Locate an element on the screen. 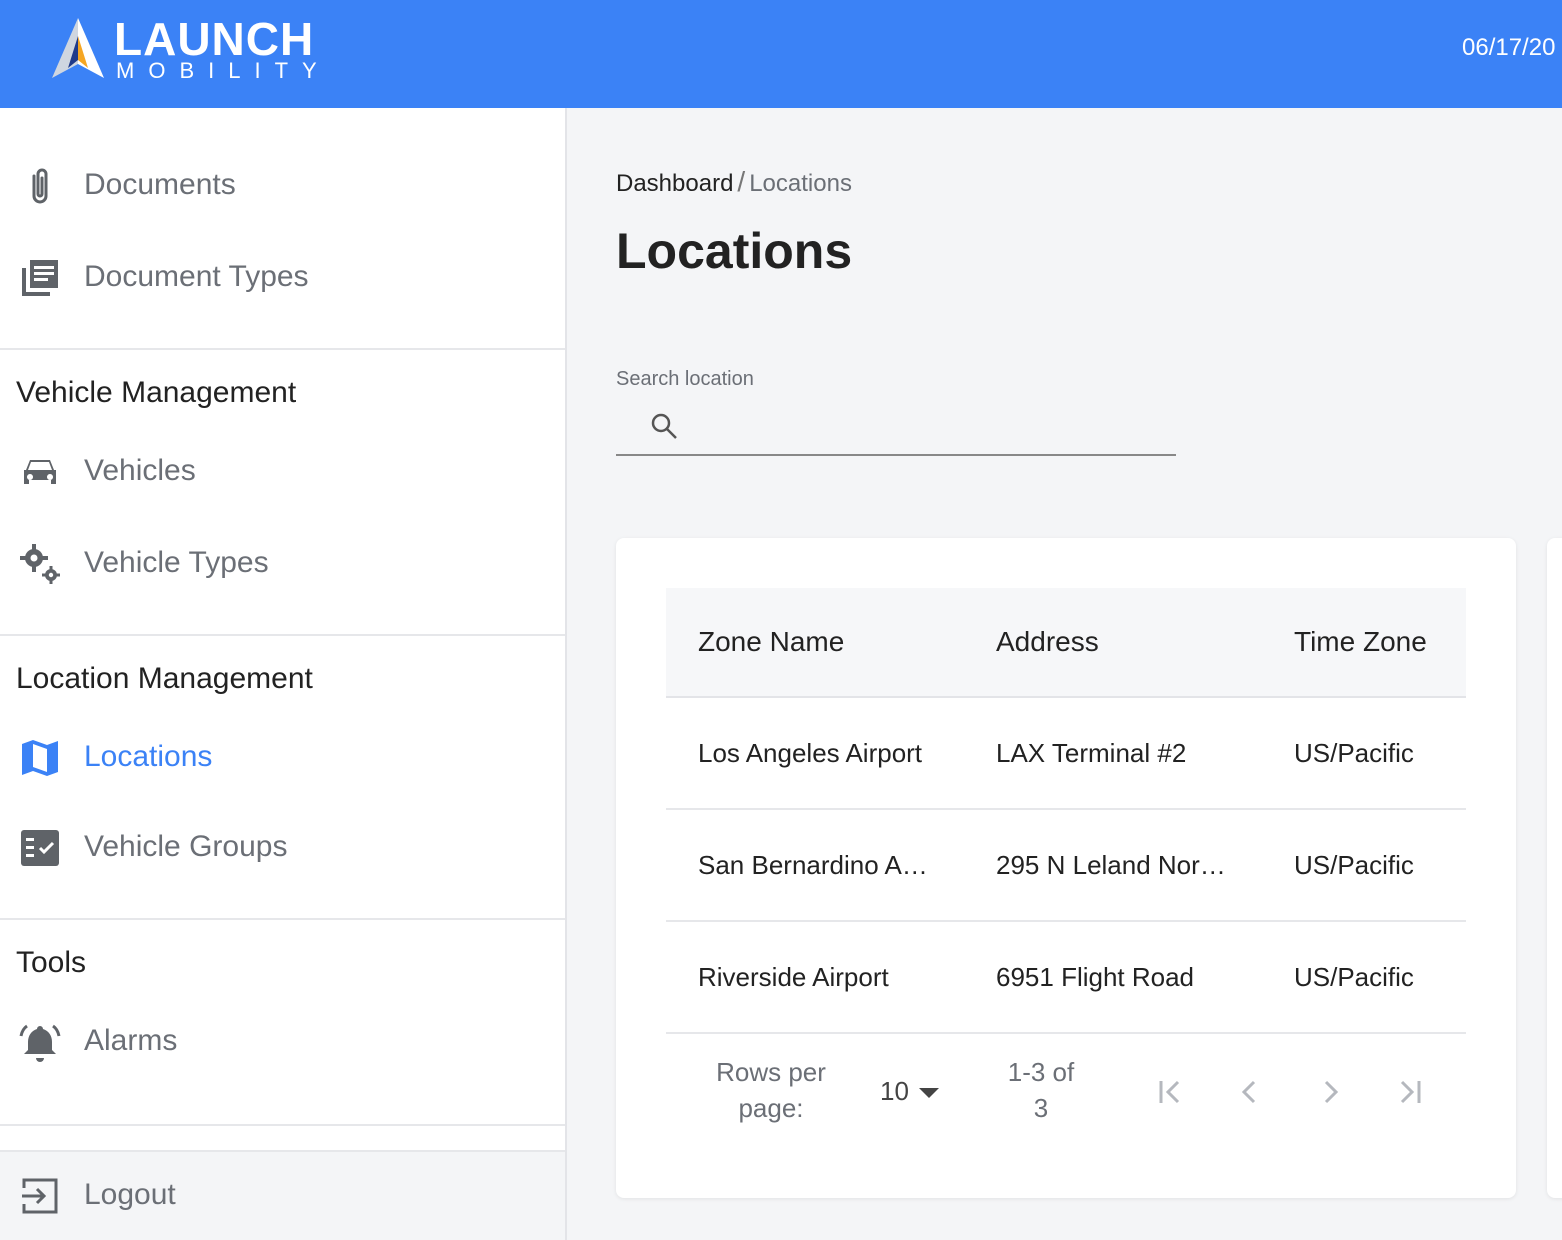  last-page-icon is located at coordinates (1410, 1092).